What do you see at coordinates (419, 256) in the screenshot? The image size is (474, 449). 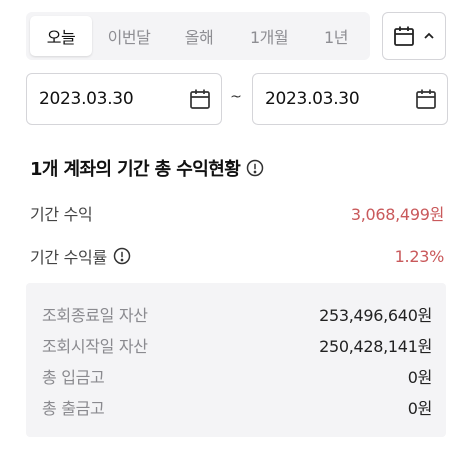 I see `period-rate-value: 1.23%` at bounding box center [419, 256].